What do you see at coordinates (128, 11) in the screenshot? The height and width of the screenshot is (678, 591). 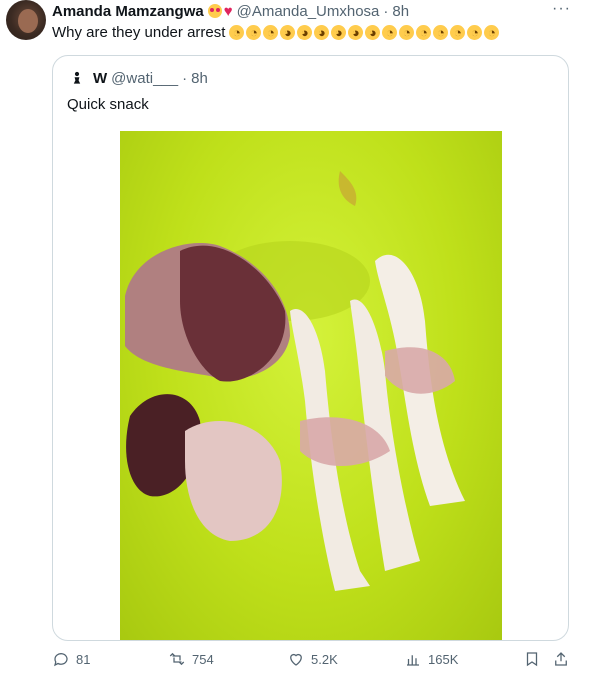 I see `author-display-name: Amanda Mamzangwa` at bounding box center [128, 11].